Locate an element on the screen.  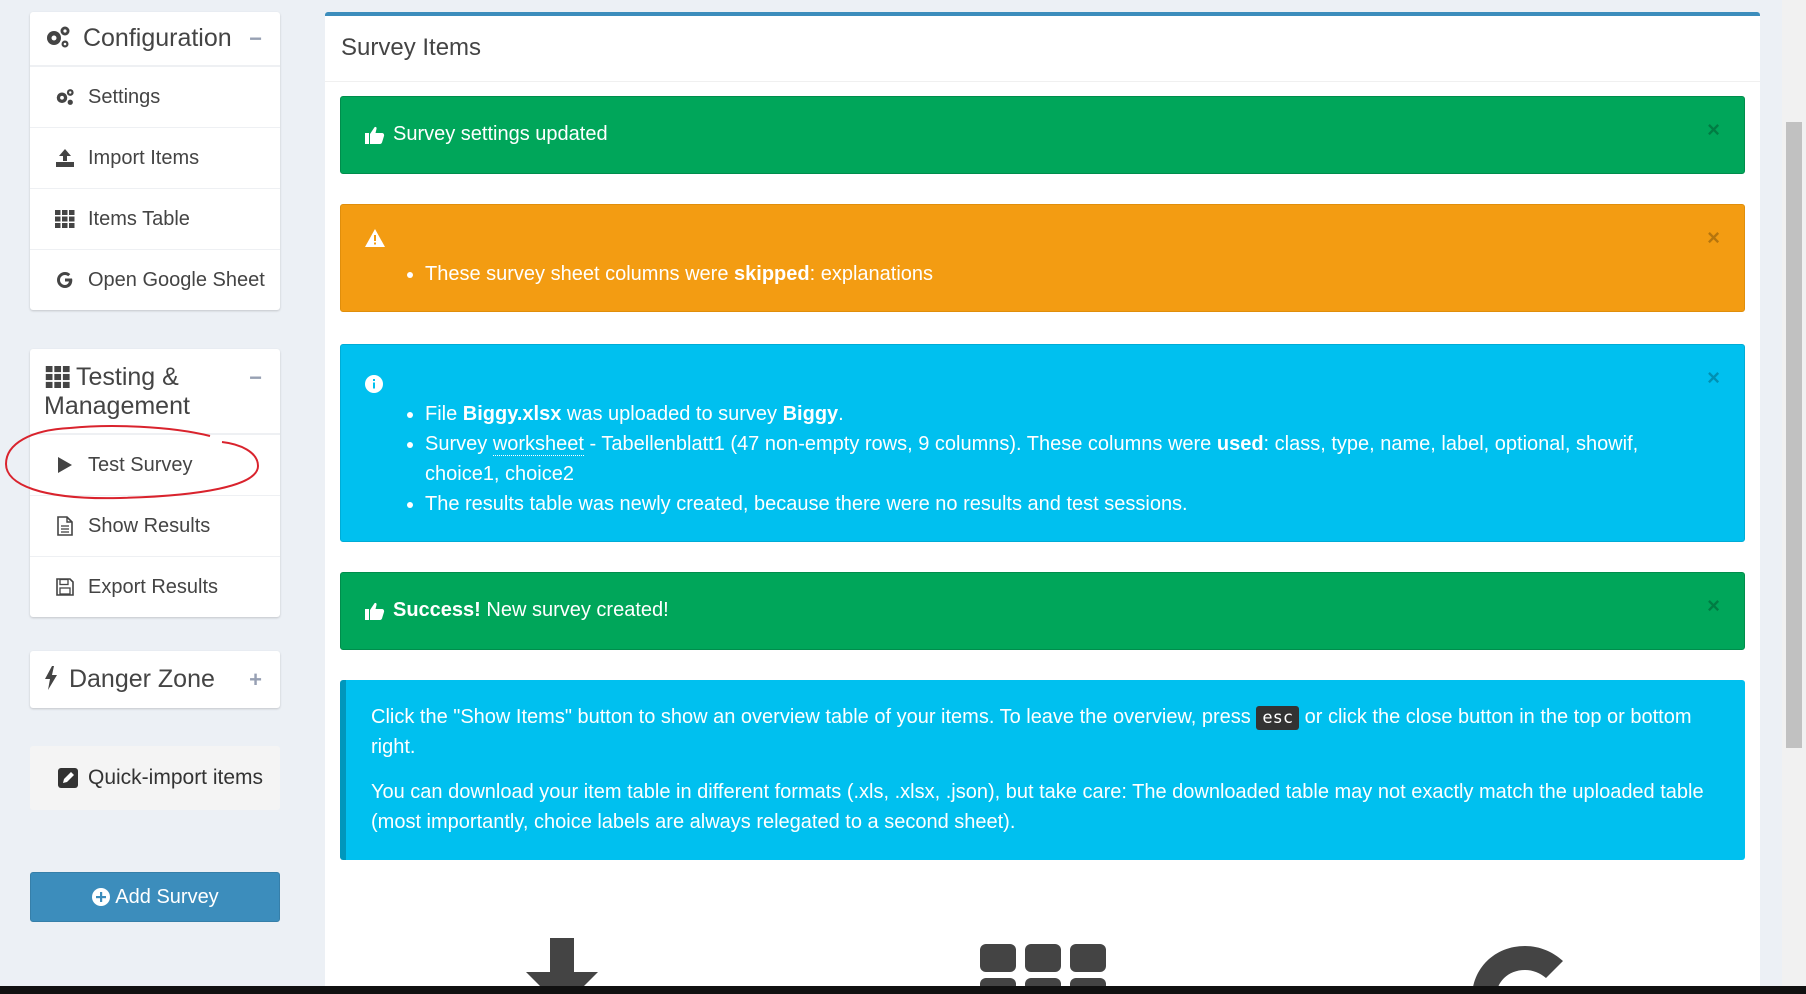
sidebar-item-label: Show Results is located at coordinates (149, 525).